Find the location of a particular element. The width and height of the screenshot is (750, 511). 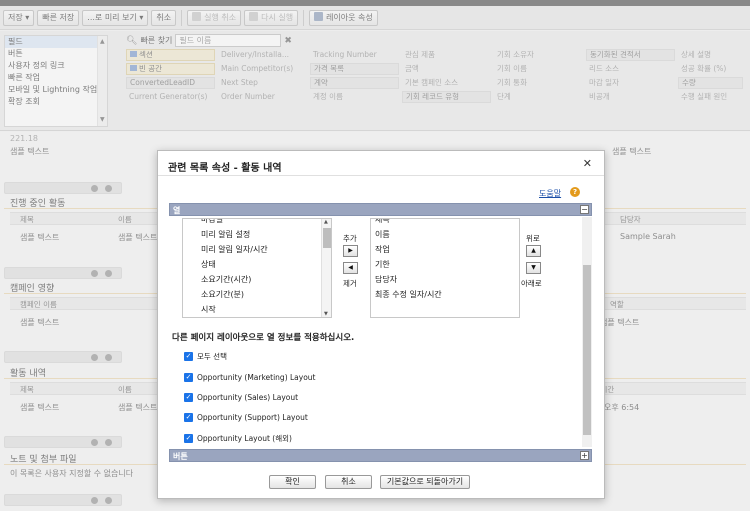

available-column-option: 상태 is located at coordinates (257, 264).